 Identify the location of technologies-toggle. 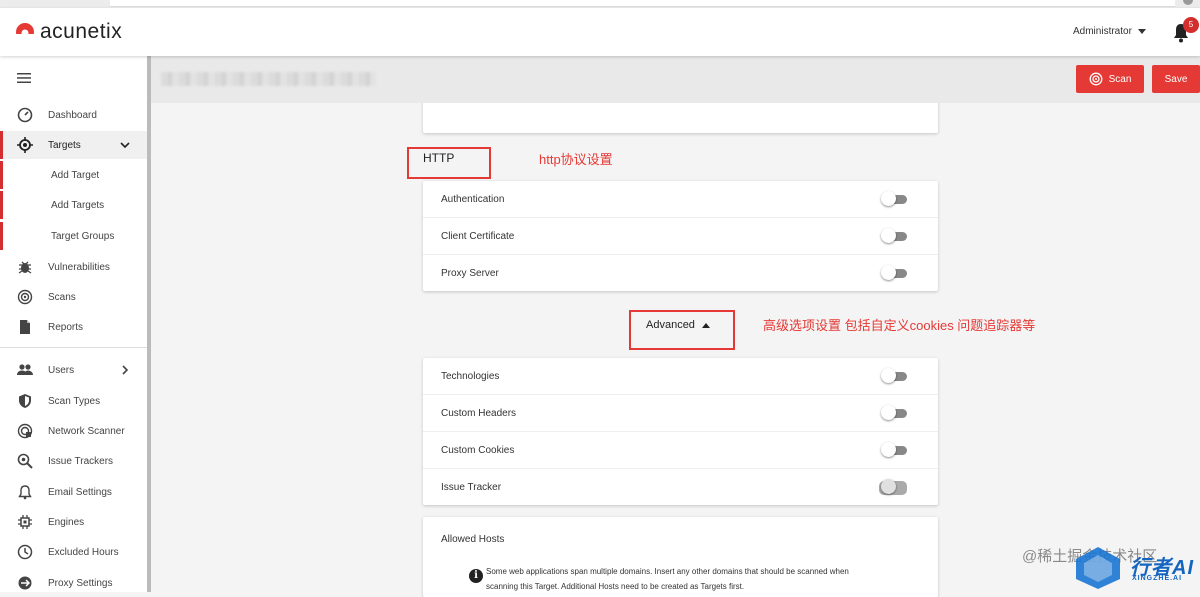
(894, 375).